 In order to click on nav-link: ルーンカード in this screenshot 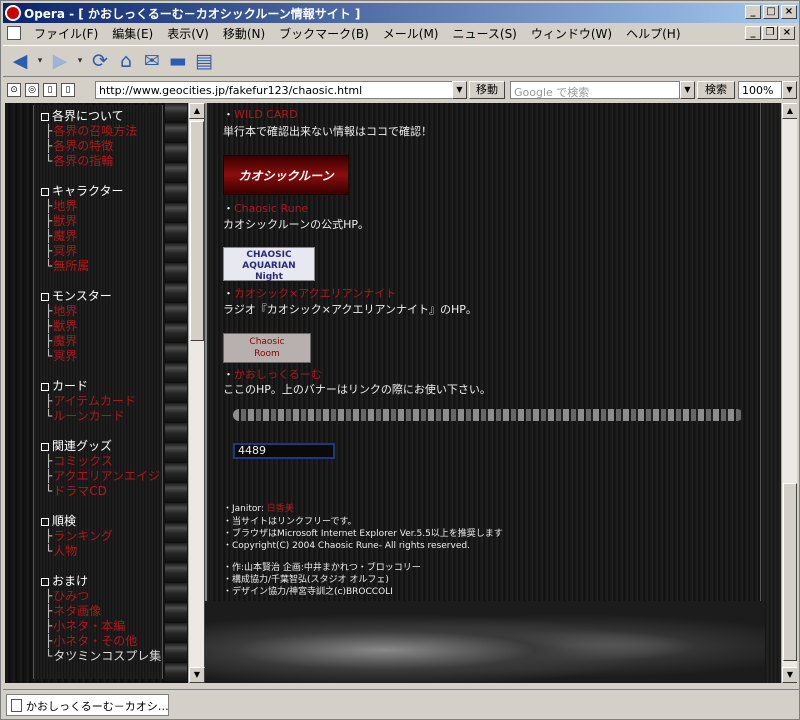, I will do `click(116, 416)`.